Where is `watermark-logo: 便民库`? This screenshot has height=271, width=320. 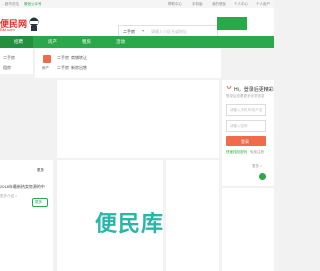 watermark-logo: 便民库 is located at coordinates (130, 223).